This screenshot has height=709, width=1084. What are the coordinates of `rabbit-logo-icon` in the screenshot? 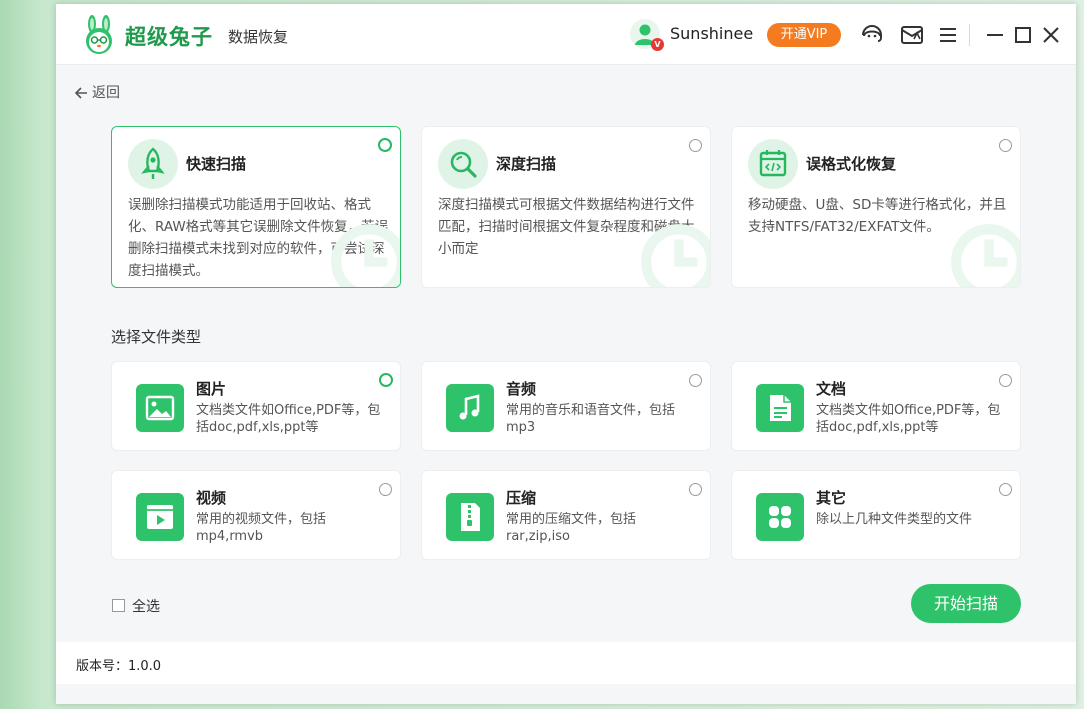 It's located at (99, 34).